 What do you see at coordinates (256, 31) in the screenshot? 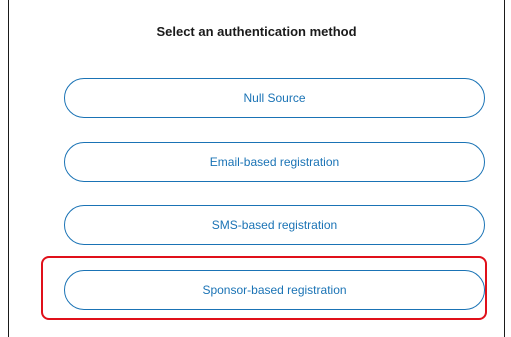
I see `page-title: Select an authentication method` at bounding box center [256, 31].